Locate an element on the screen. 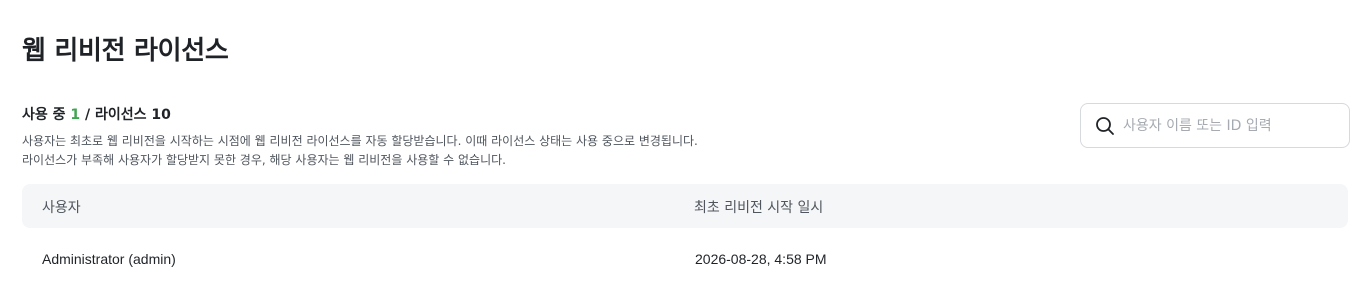 The height and width of the screenshot is (301, 1358). column-header-user: 사용자 is located at coordinates (61, 207).